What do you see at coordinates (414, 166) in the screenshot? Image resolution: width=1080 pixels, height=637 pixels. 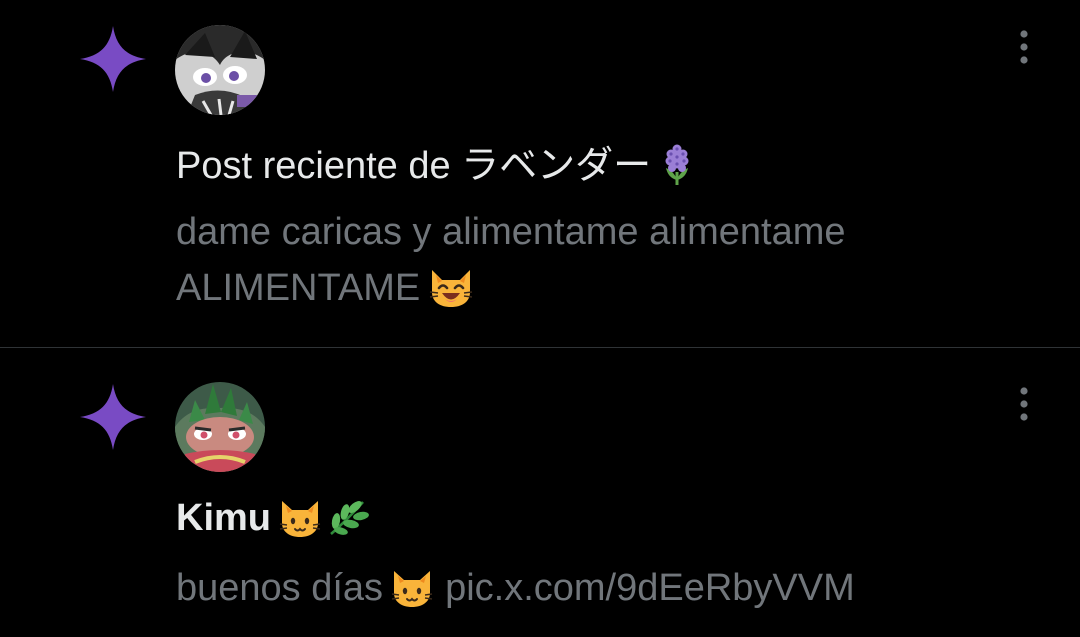 I see `headline-text: Post reciente de ラベンダー` at bounding box center [414, 166].